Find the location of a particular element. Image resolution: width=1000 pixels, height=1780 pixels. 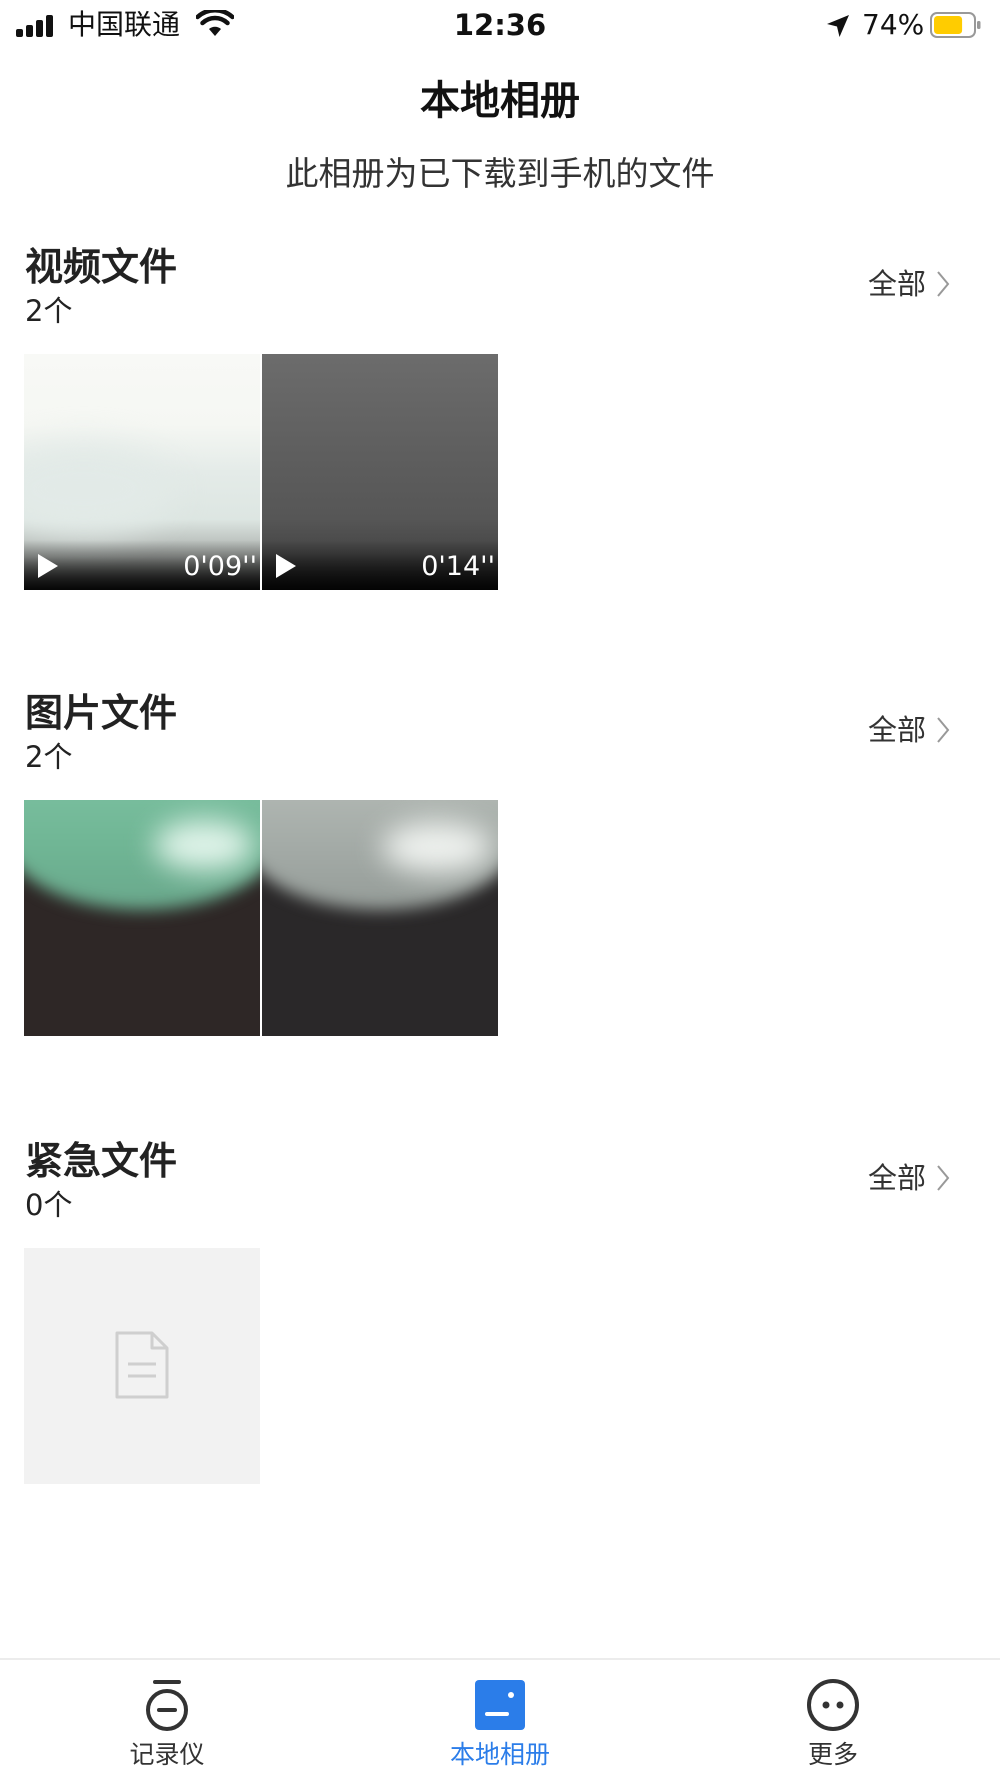

album-icon is located at coordinates (500, 1705).